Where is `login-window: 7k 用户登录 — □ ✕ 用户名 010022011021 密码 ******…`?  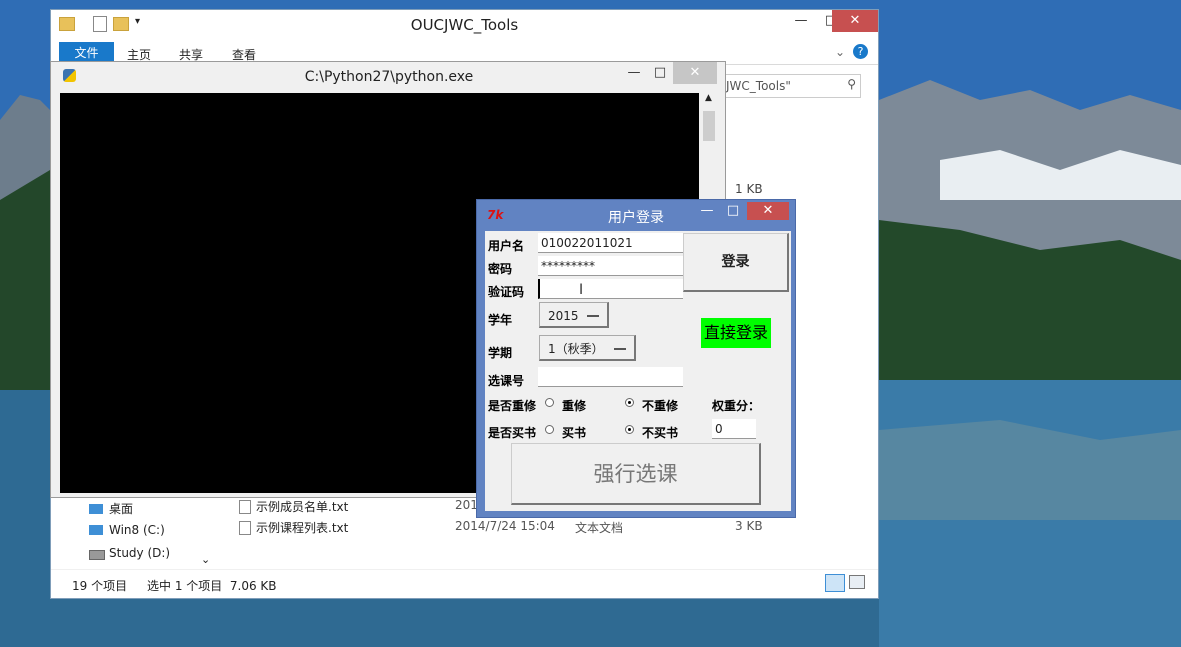 login-window: 7k 用户登录 — □ ✕ 用户名 010022011021 密码 ******… is located at coordinates (636, 358).